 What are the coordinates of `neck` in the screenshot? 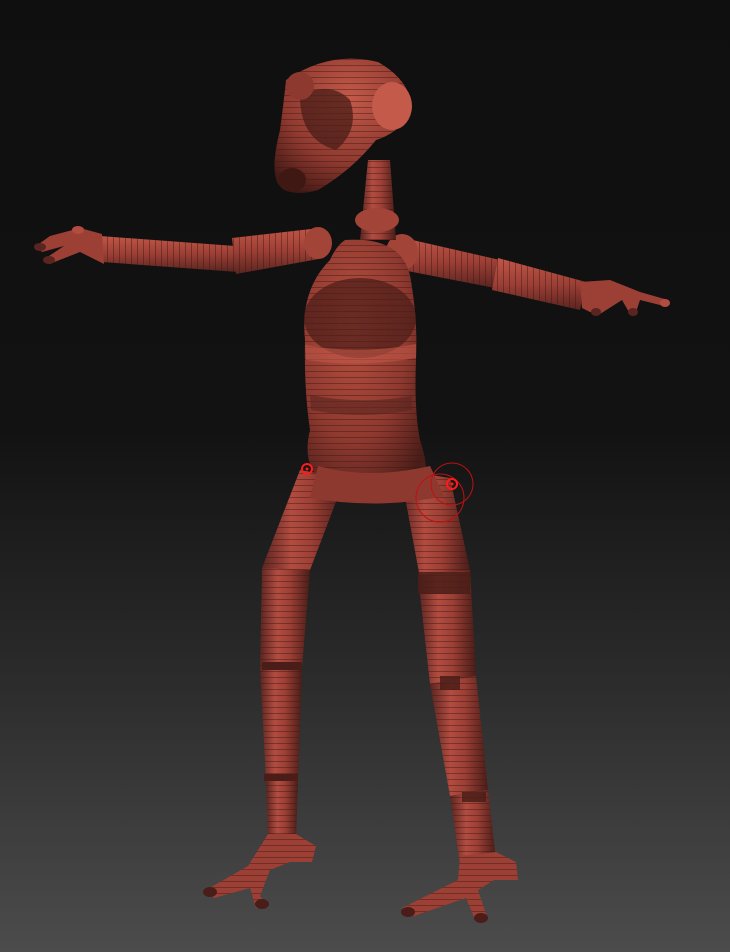 It's located at (377, 200).